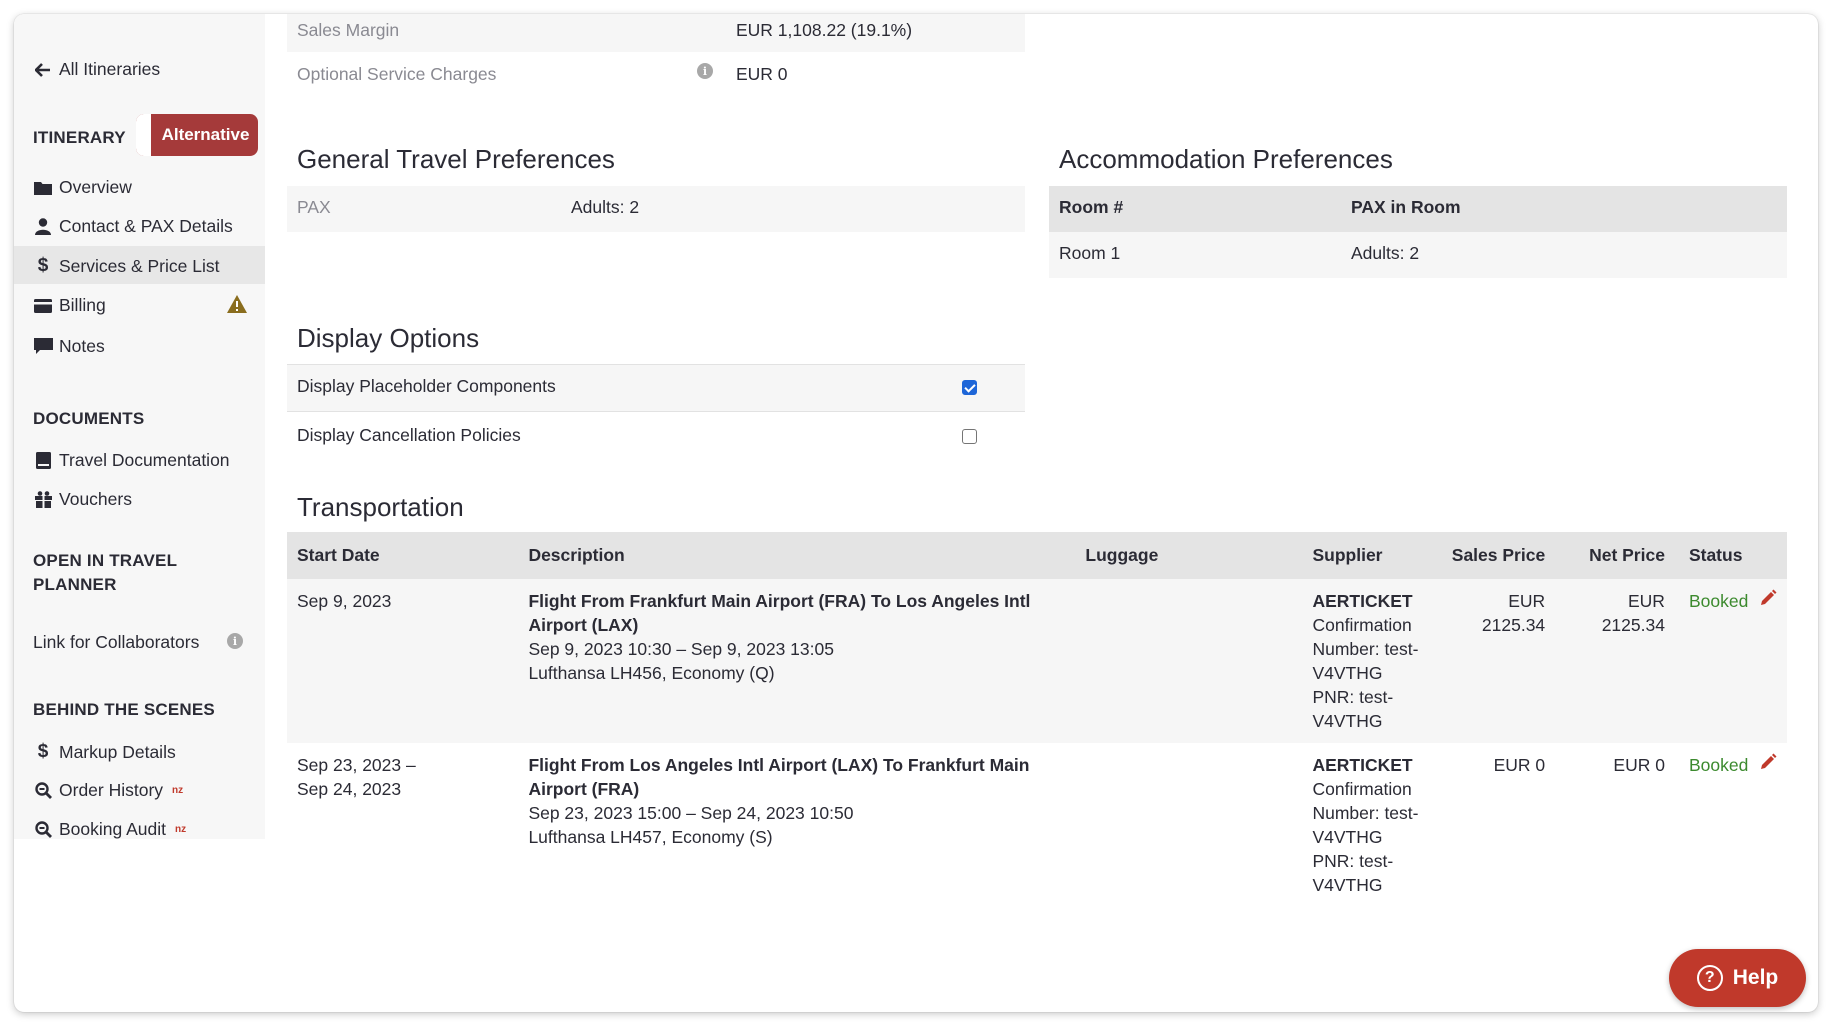  Describe the element at coordinates (969, 436) in the screenshot. I see `display-cancellation-policies-checkbox` at that location.